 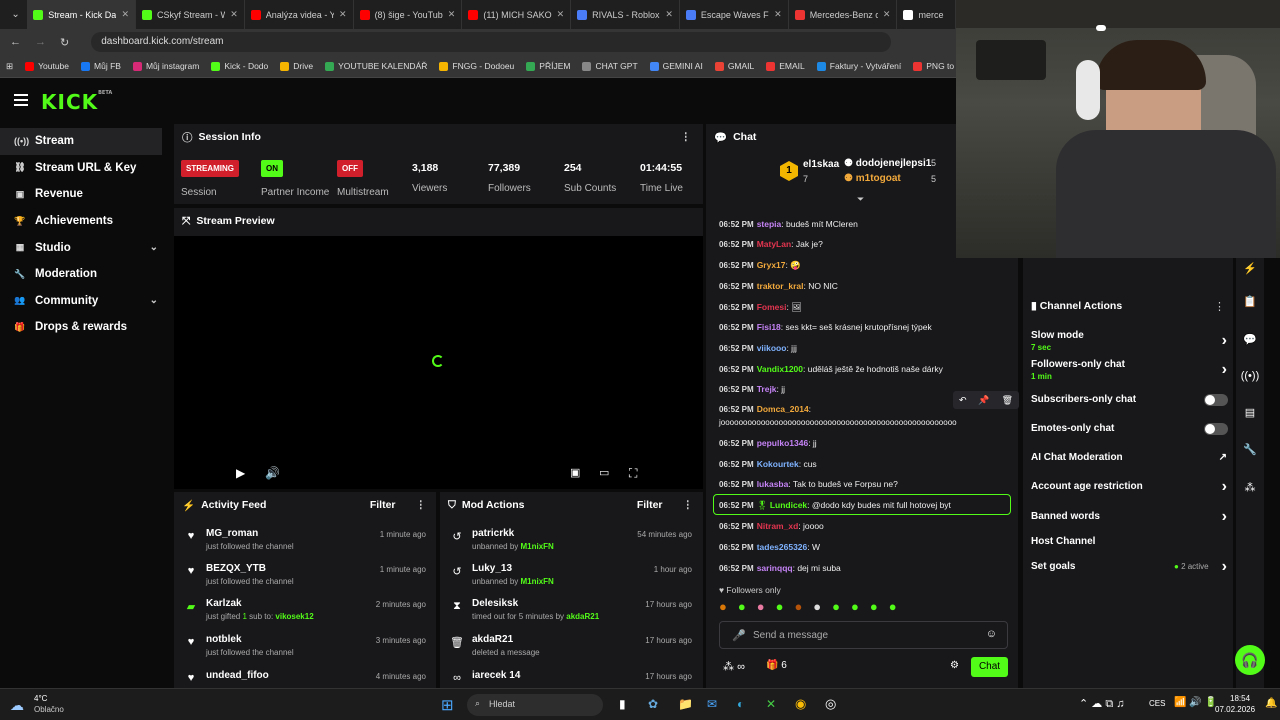 I want to click on sidebar-item-stream: ((•)) Stream, so click(x=81, y=141).